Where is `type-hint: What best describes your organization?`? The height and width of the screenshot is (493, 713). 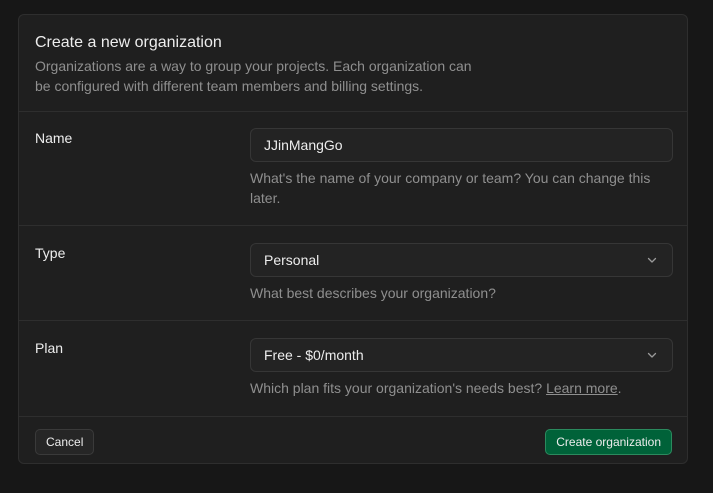 type-hint: What best describes your organization? is located at coordinates (373, 293).